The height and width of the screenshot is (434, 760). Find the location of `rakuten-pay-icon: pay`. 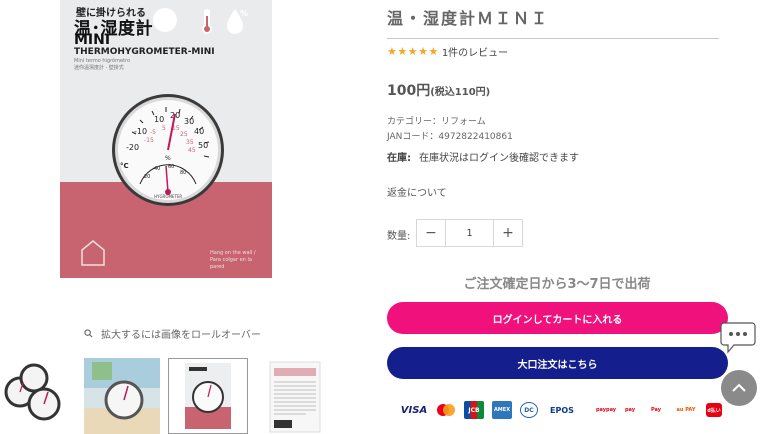

rakuten-pay-icon: pay is located at coordinates (630, 410).